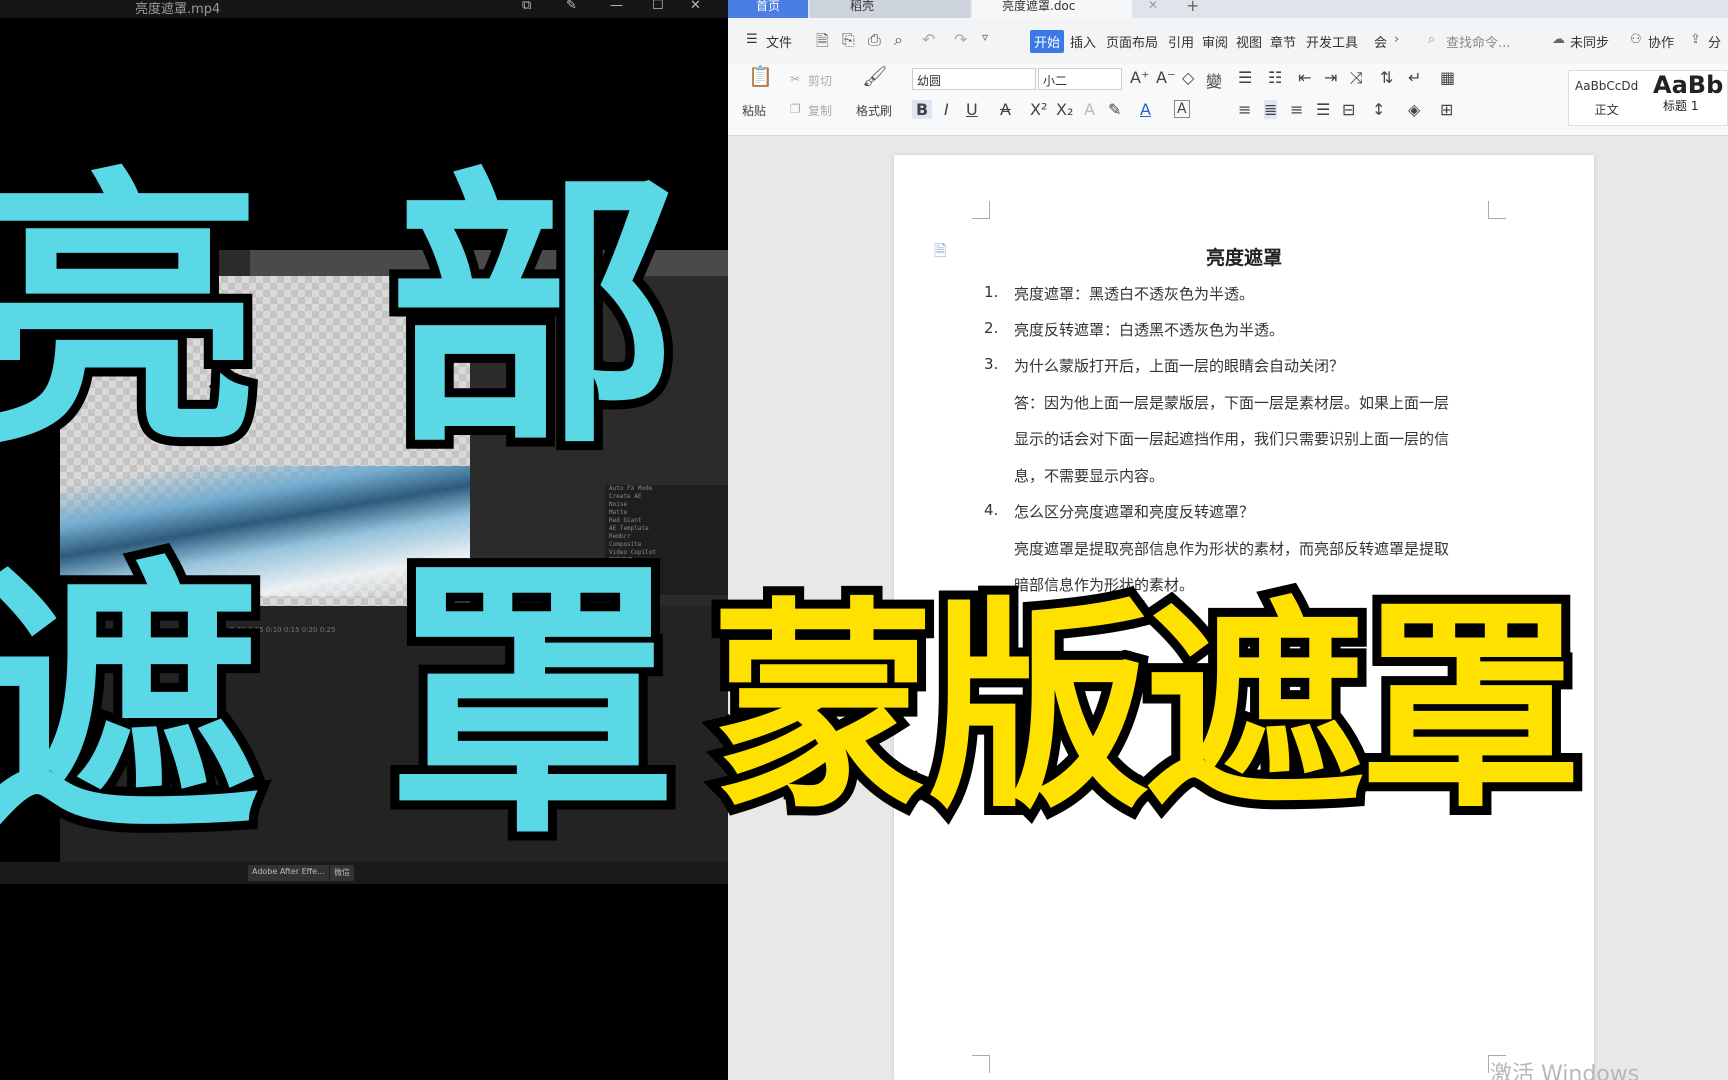 Image resolution: width=1728 pixels, height=1080 pixels. I want to click on undo-icon: ↶, so click(928, 39).